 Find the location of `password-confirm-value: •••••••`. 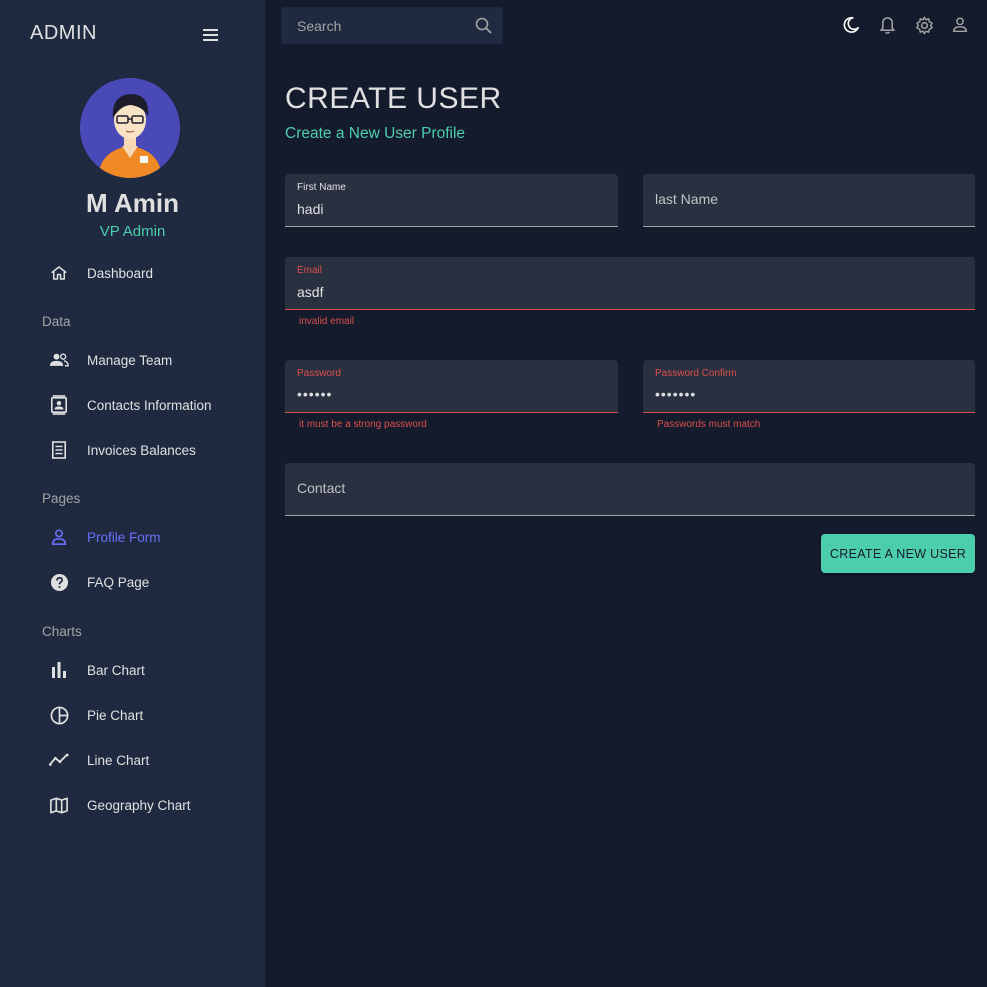

password-confirm-value: ••••••• is located at coordinates (676, 394).